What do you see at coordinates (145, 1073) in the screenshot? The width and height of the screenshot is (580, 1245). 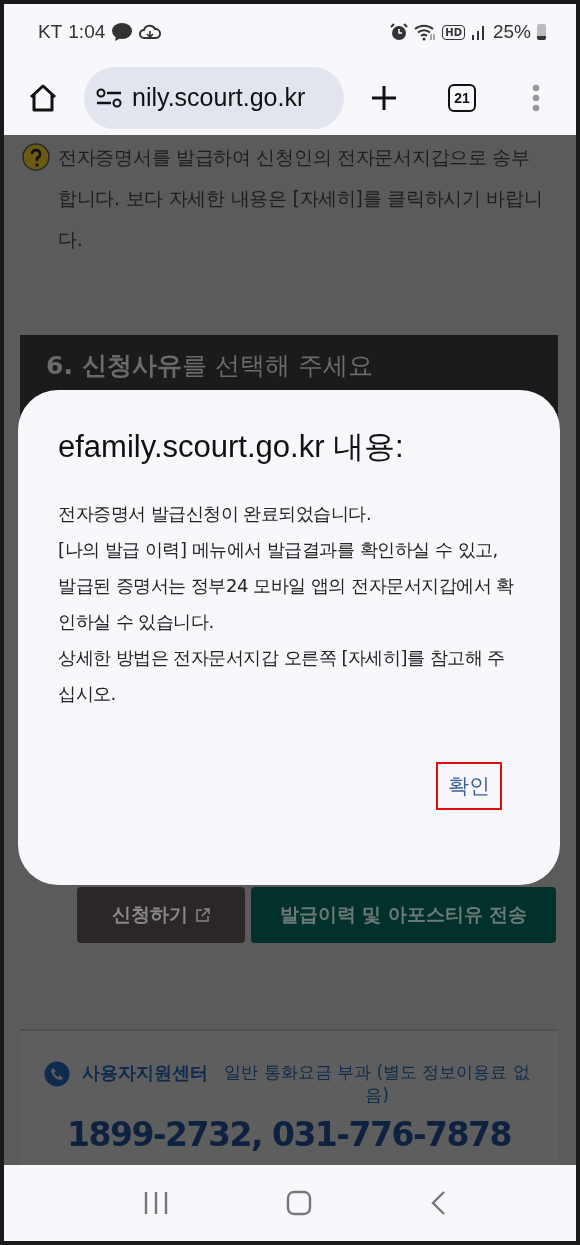 I see `support-title: 사용자지원센터` at bounding box center [145, 1073].